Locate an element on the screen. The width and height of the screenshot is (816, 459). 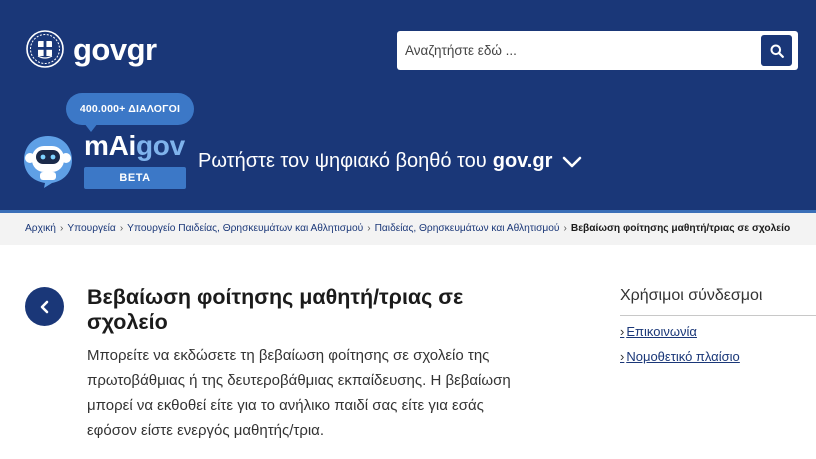
greek-emblem-icon is located at coordinates (45, 49).